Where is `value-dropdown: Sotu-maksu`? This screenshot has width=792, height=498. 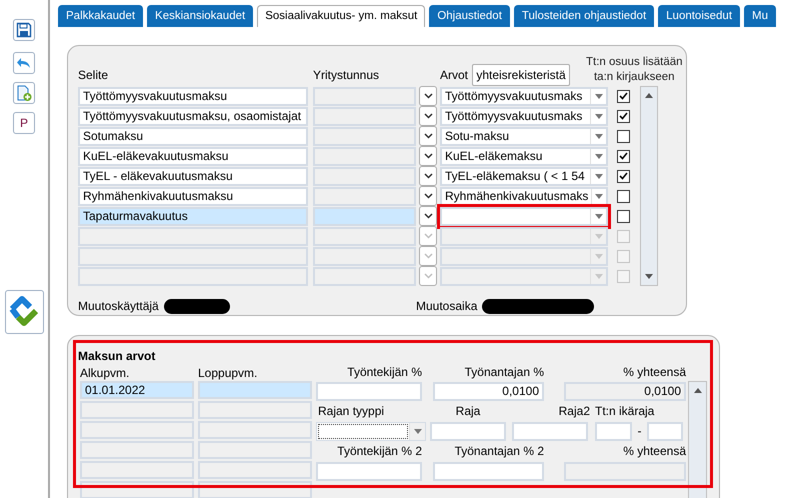 value-dropdown: Sotu-maksu is located at coordinates (524, 136).